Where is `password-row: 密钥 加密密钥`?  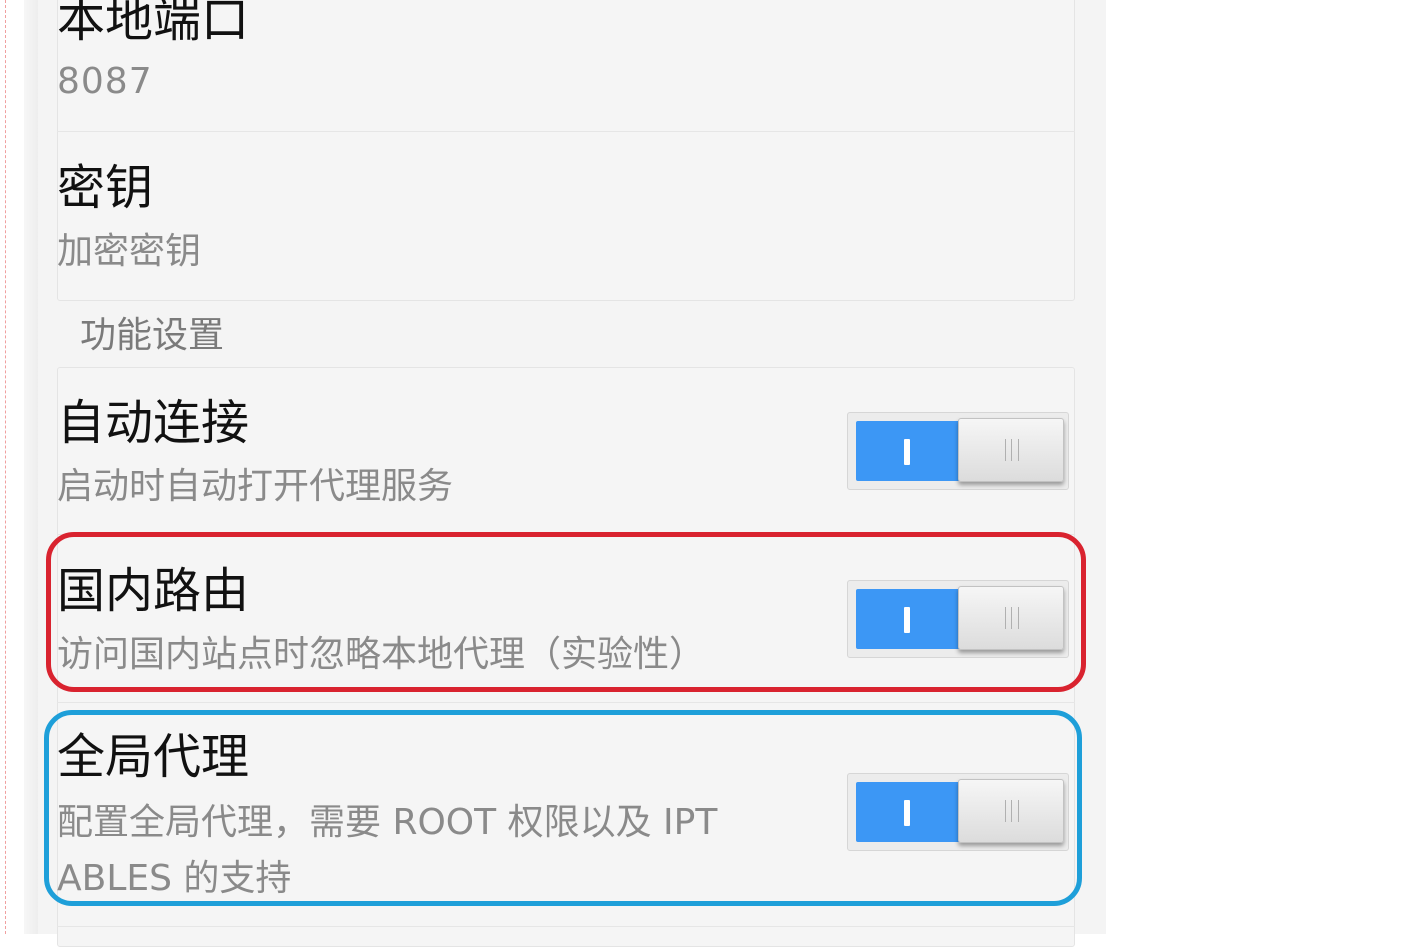
password-row: 密钥 加密密钥 is located at coordinates (566, 216).